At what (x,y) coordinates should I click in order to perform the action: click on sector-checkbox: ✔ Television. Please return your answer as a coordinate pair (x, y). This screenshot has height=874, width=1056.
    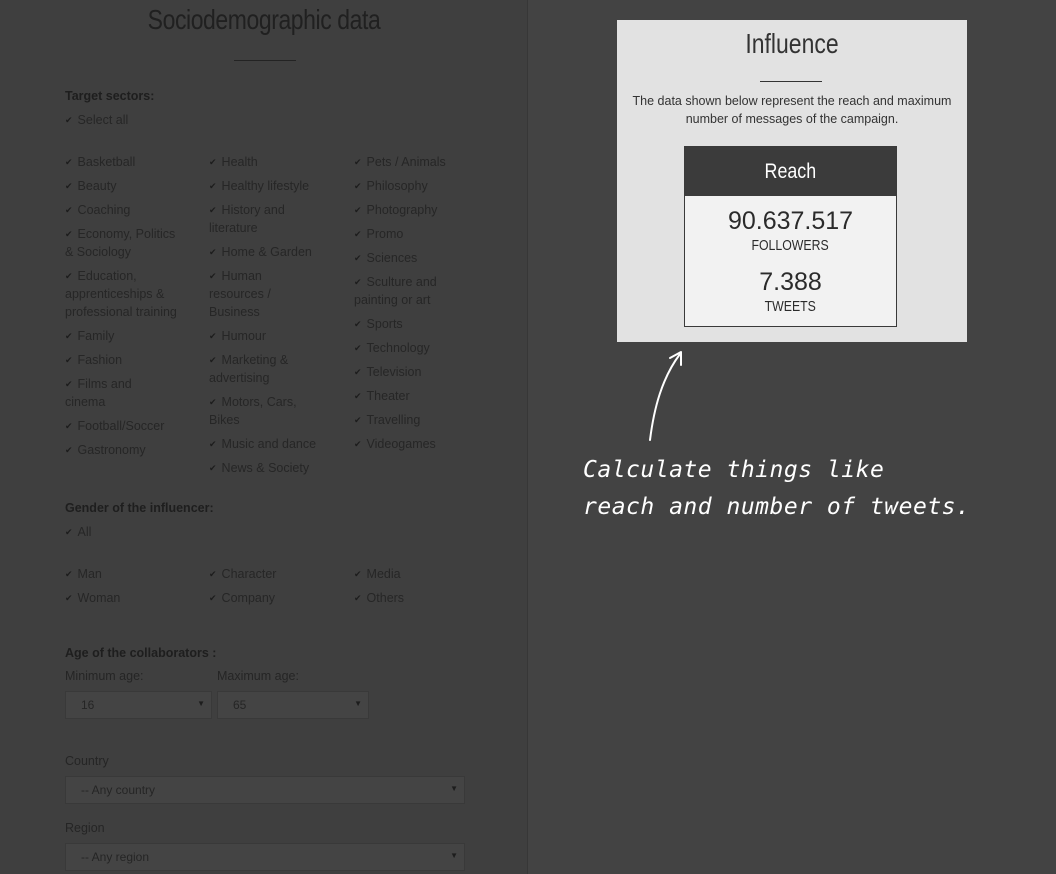
    Looking at the image, I should click on (387, 372).